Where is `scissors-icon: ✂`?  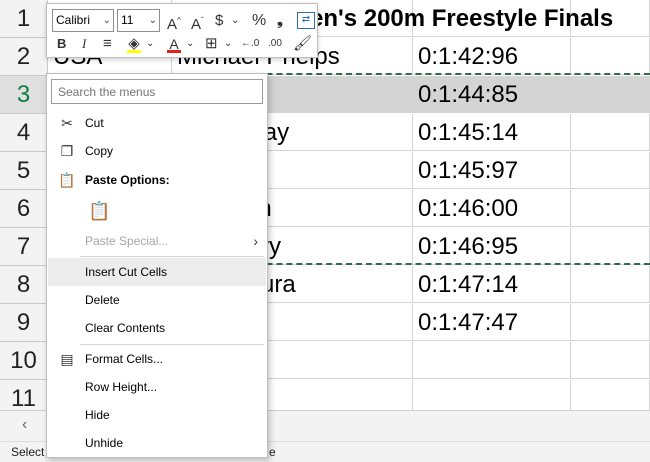
scissors-icon: ✂ is located at coordinates (67, 123).